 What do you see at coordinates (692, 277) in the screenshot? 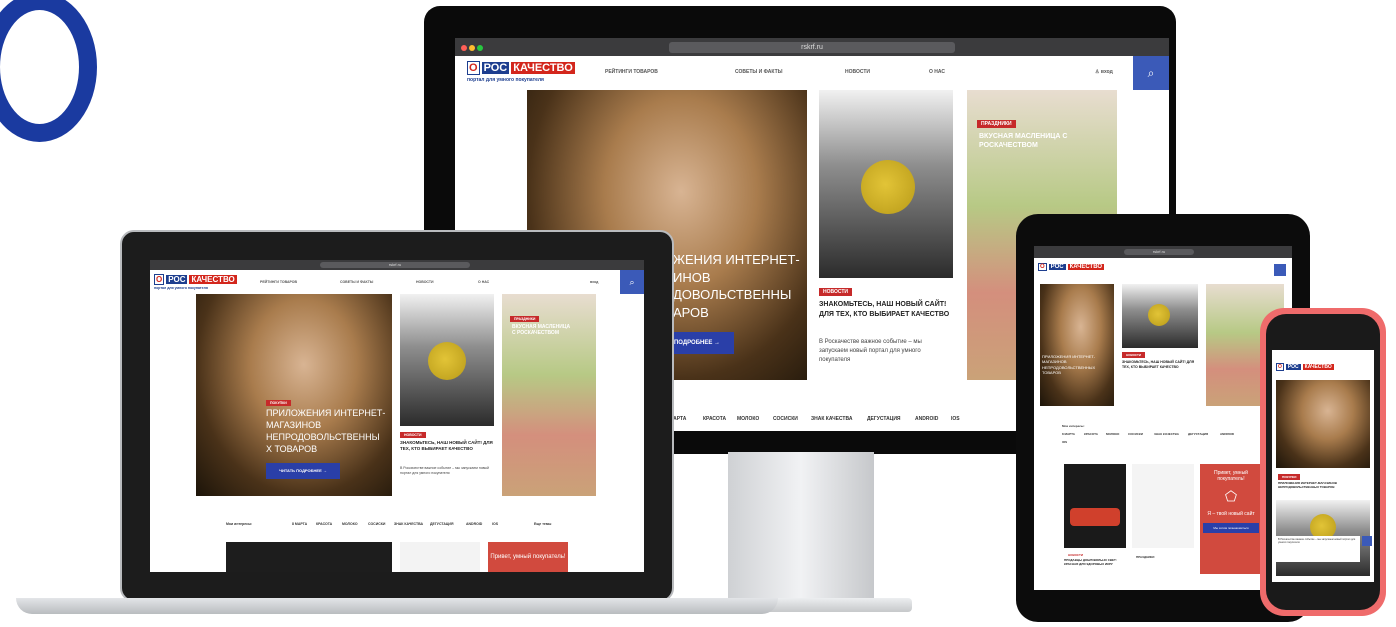
I see `hero-title-line: ИНОВ` at bounding box center [692, 277].